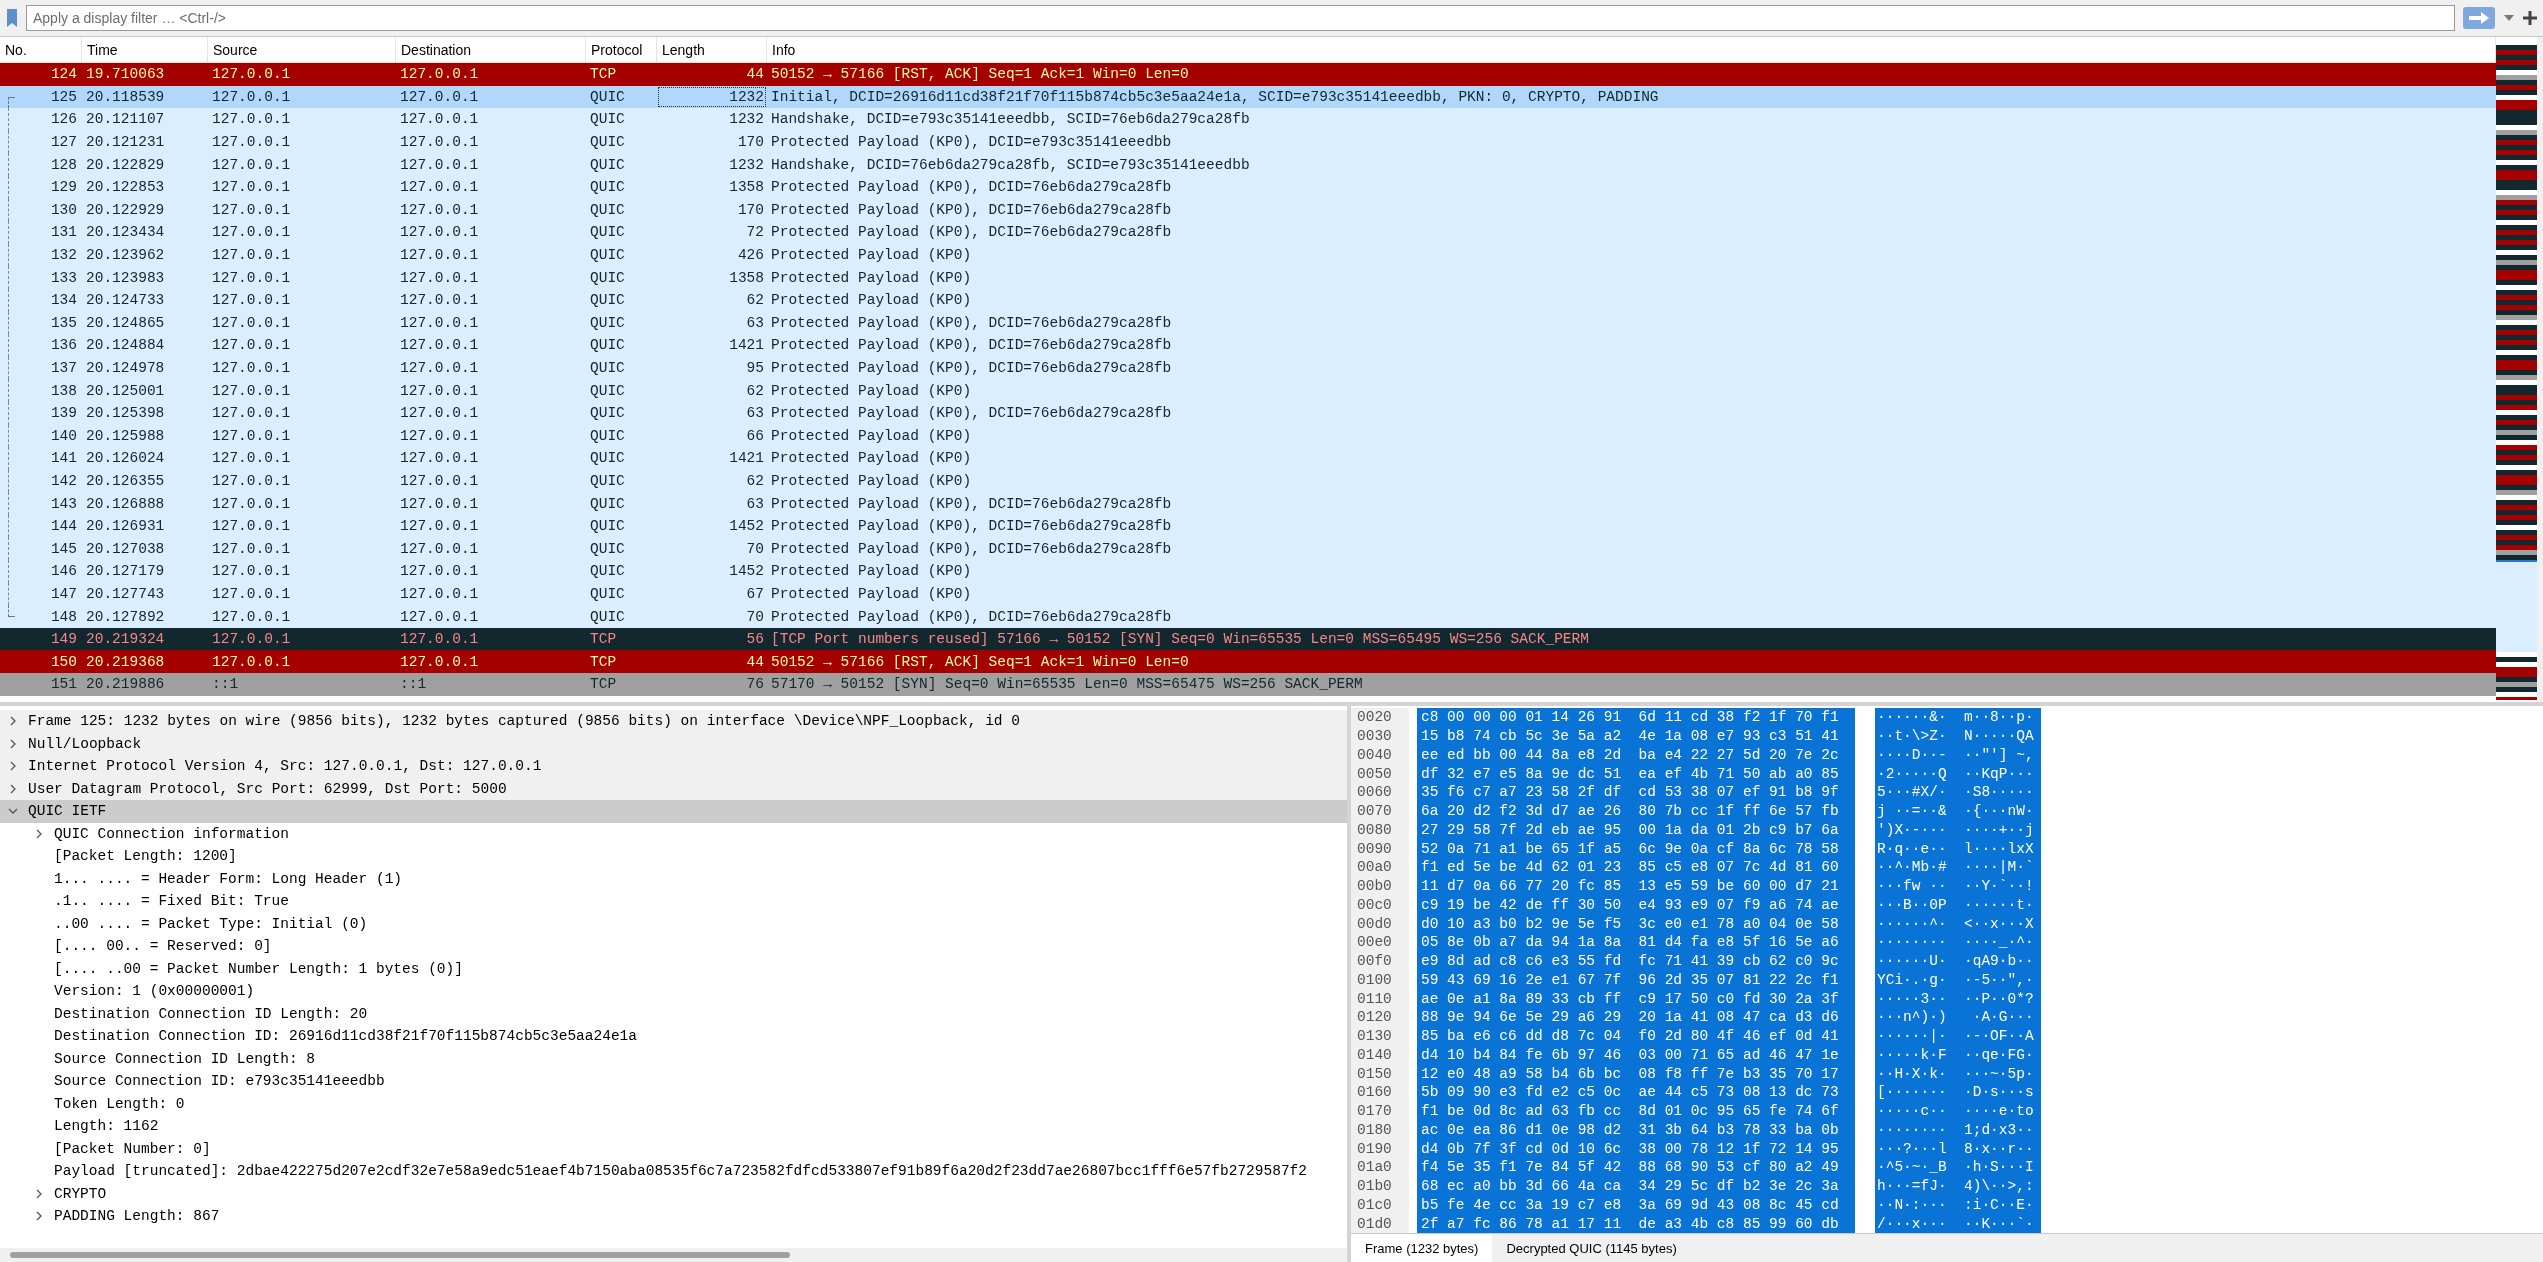 The width and height of the screenshot is (2543, 1262). I want to click on scrollbar-thumb, so click(400, 1255).